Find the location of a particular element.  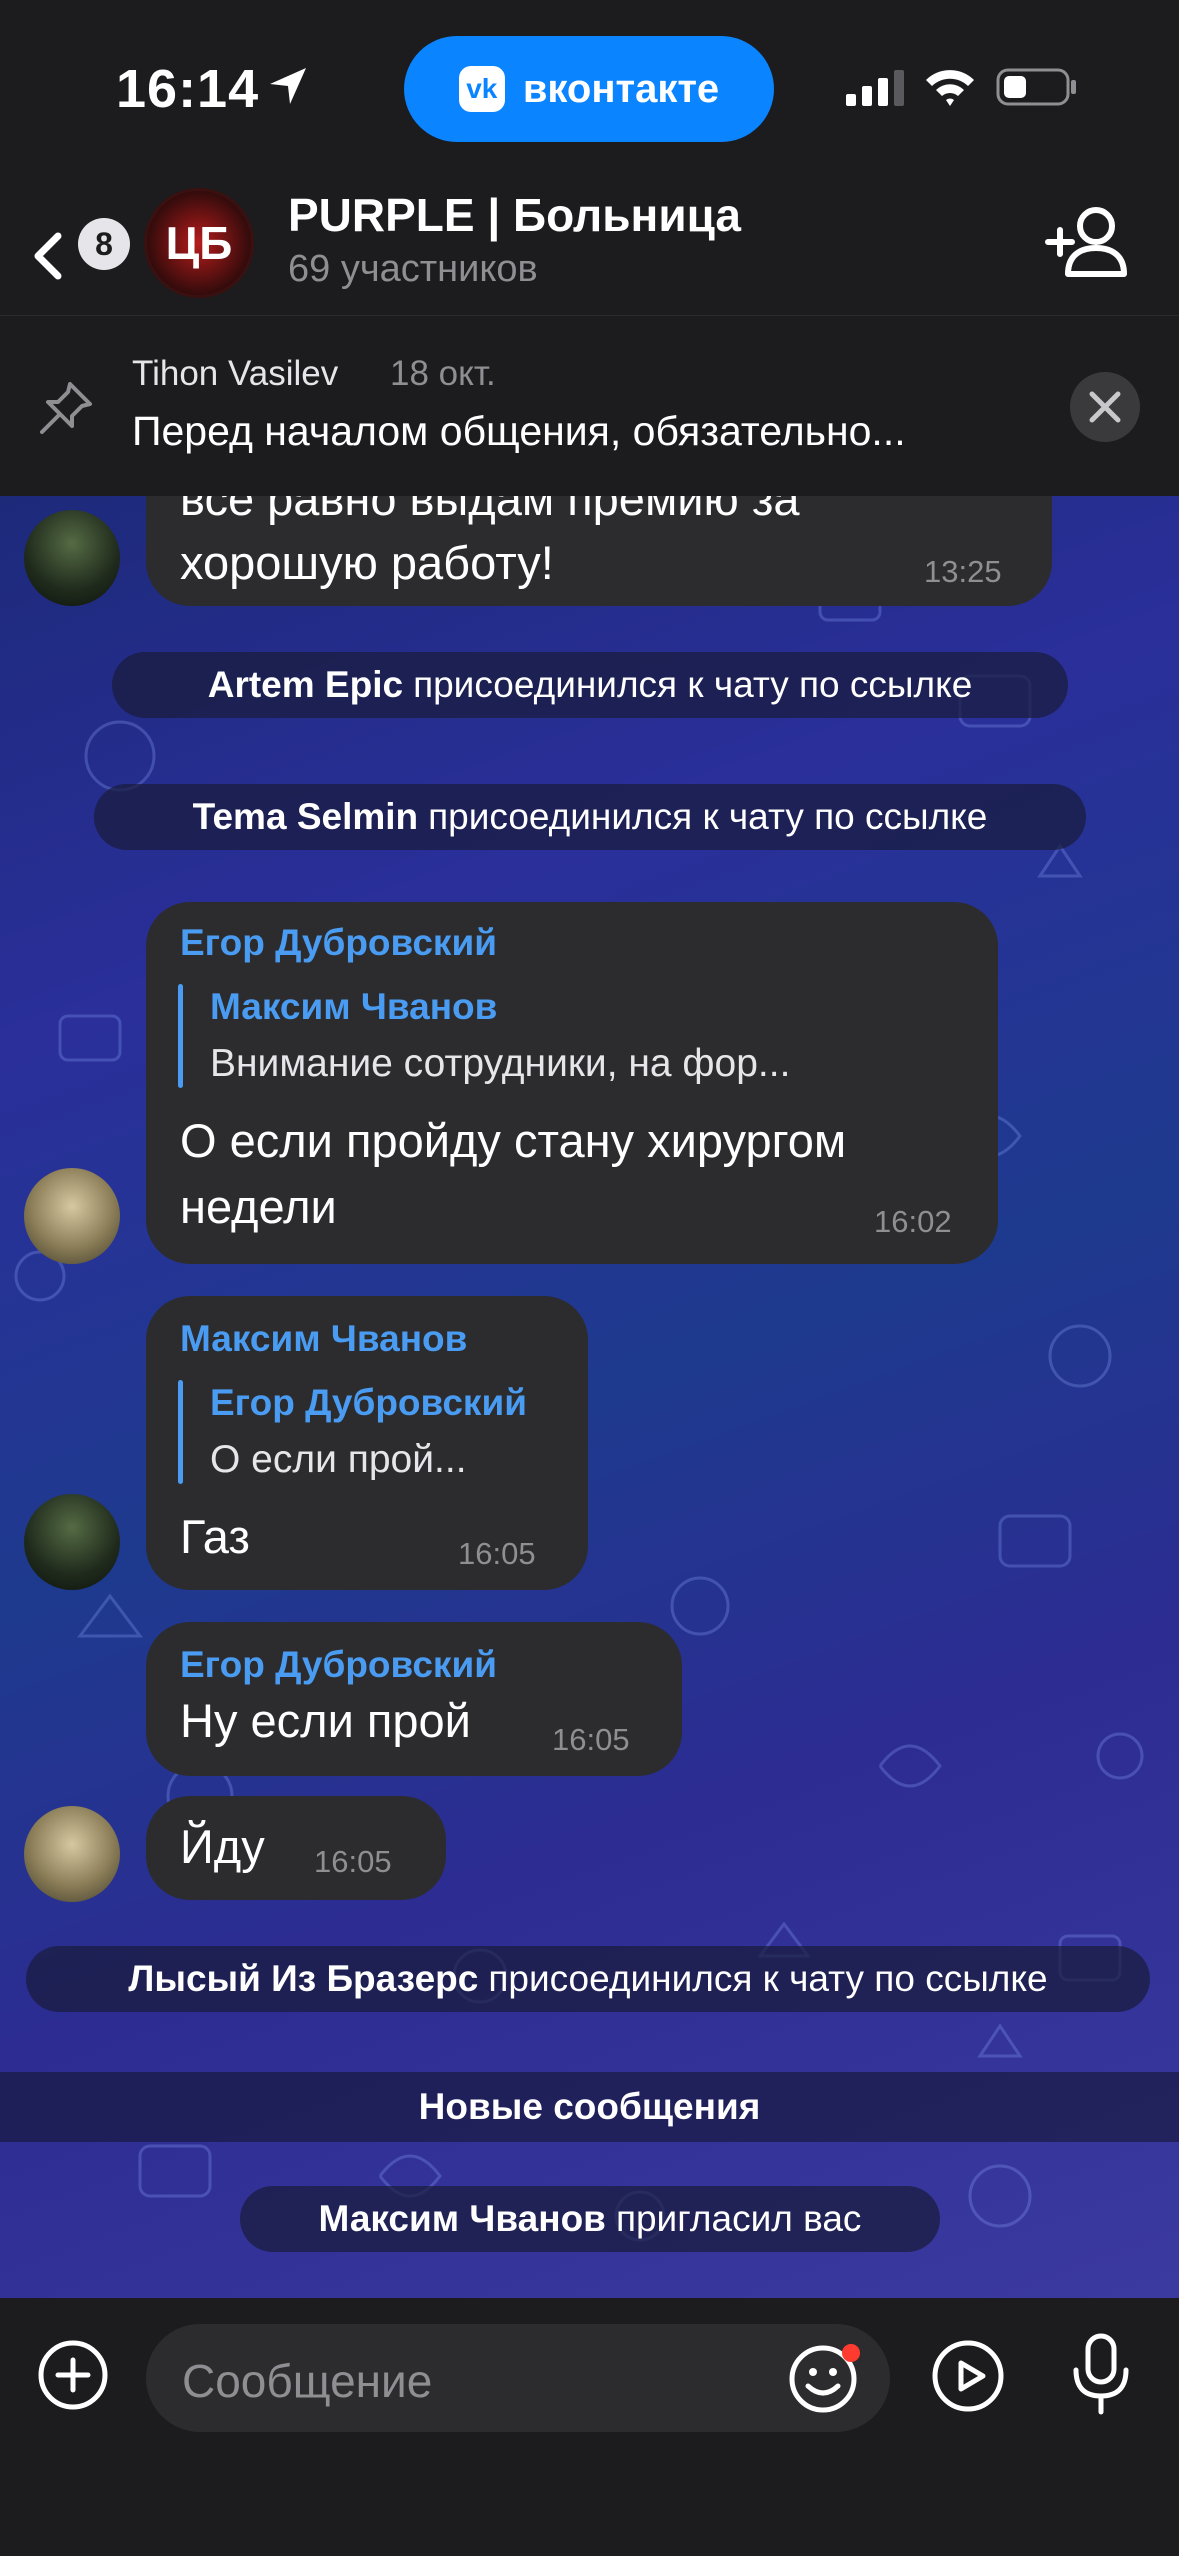

back-button: 8 is located at coordinates (79, 254).